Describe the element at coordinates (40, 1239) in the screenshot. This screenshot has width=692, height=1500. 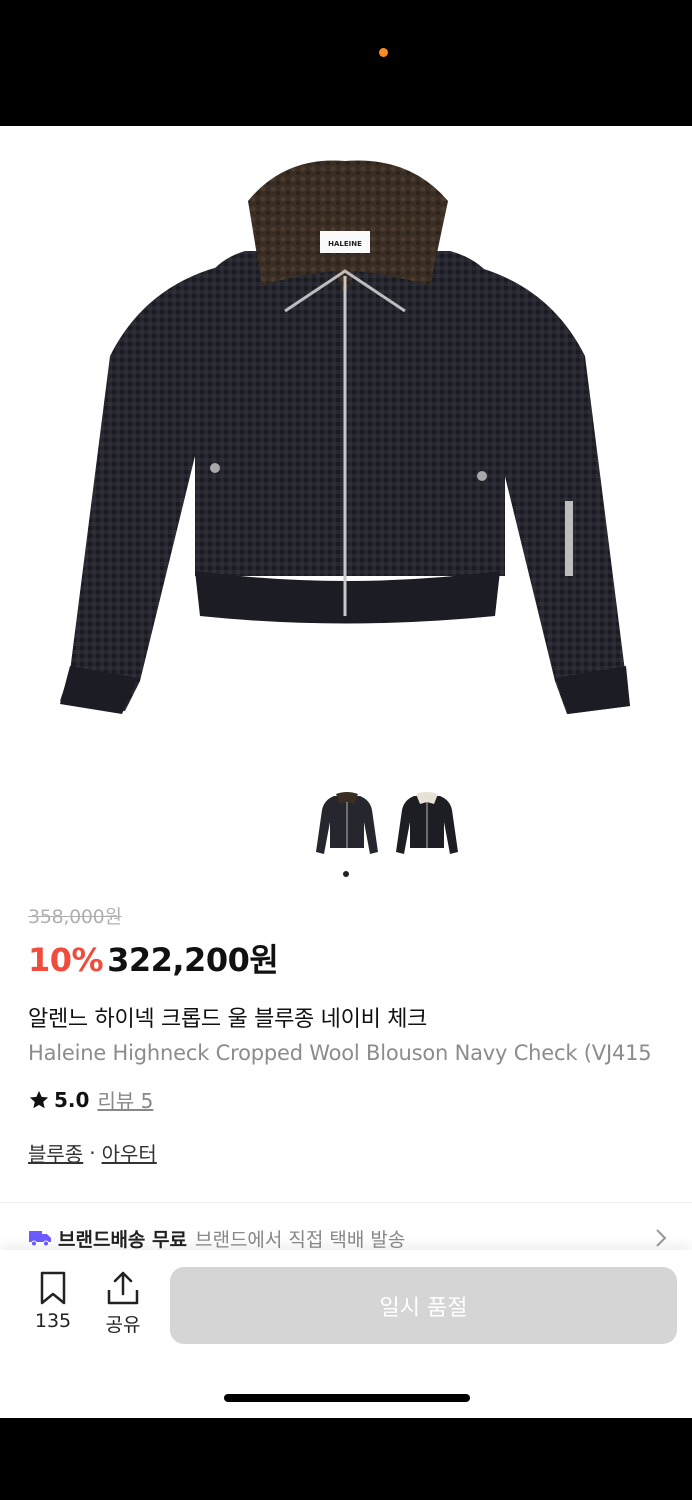
I see `truck-icon` at that location.